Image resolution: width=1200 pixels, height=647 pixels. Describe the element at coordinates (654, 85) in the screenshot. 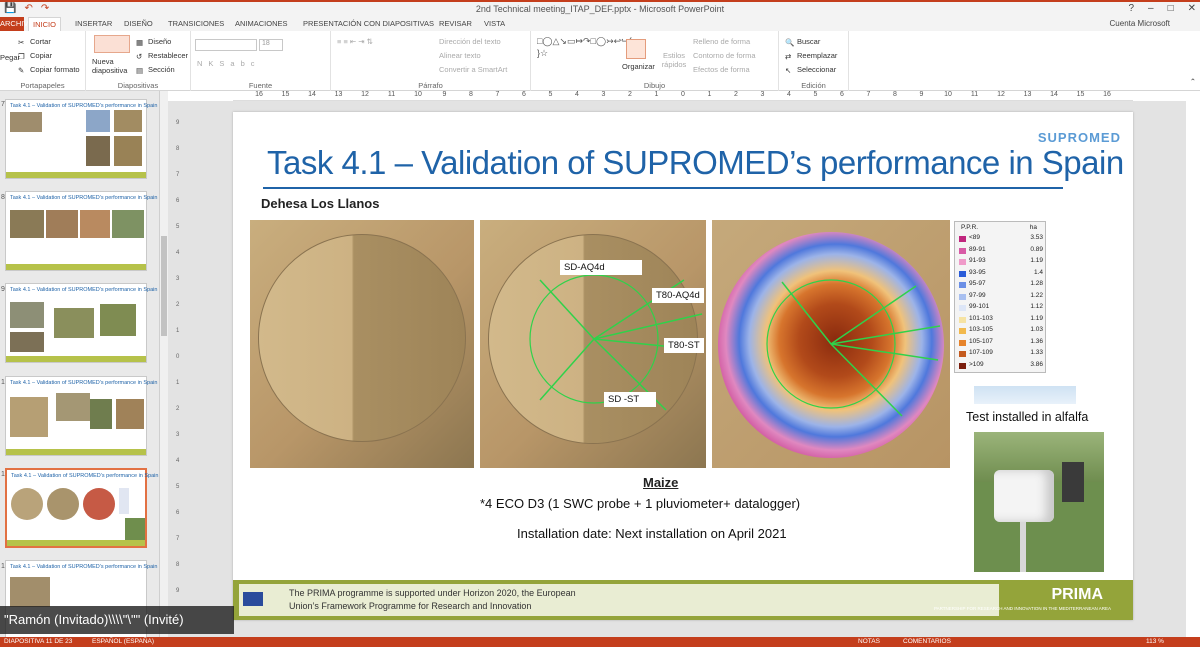

I see `group-label: Dibujo` at that location.